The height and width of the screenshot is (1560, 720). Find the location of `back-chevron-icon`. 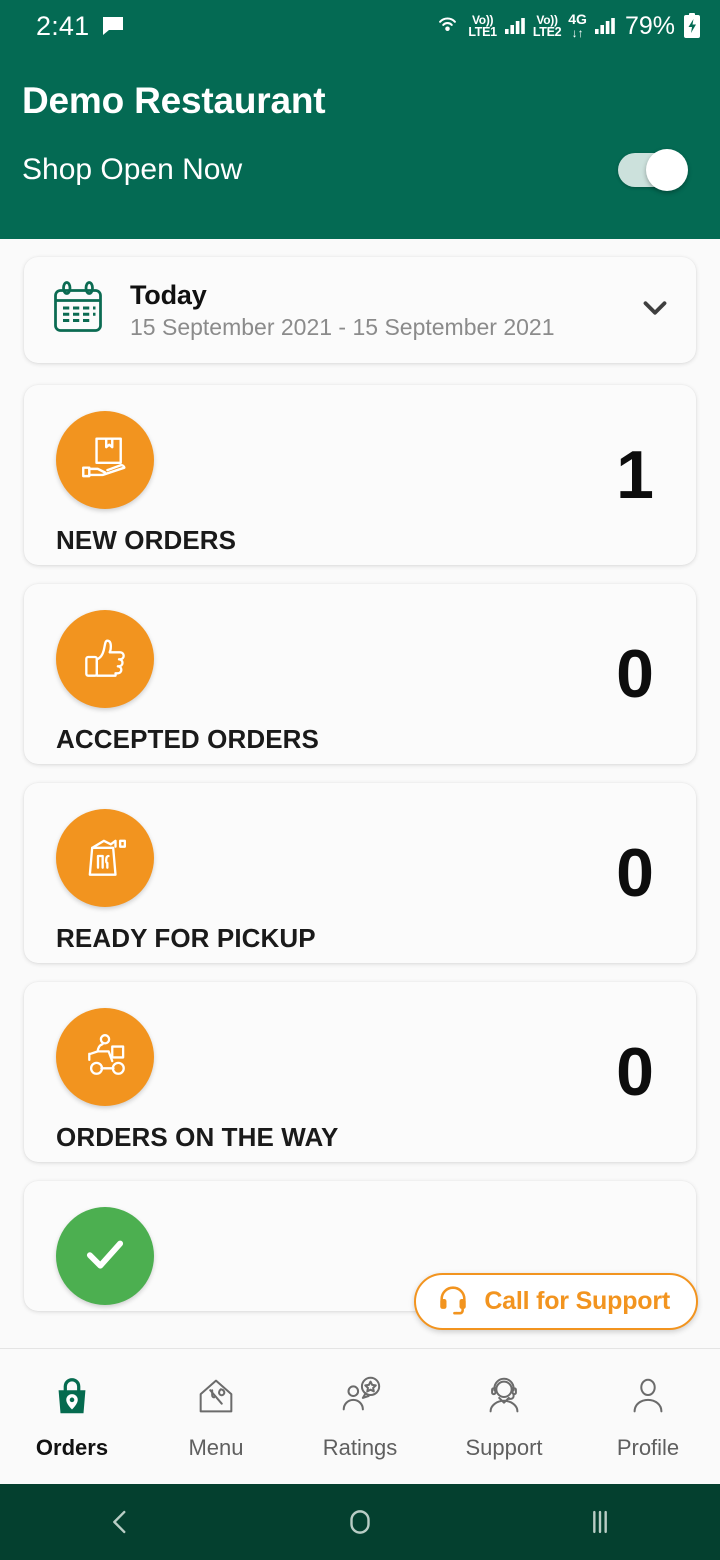

back-chevron-icon is located at coordinates (120, 1522).